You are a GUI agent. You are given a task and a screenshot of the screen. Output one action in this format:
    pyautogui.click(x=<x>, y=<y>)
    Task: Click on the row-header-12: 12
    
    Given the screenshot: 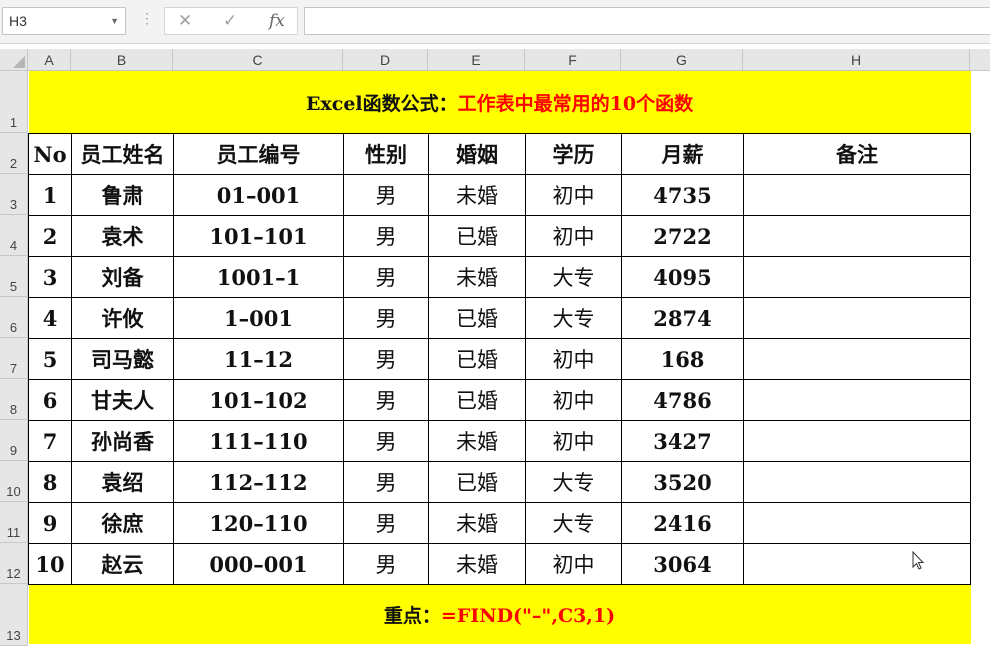 What is the action you would take?
    pyautogui.click(x=14, y=563)
    